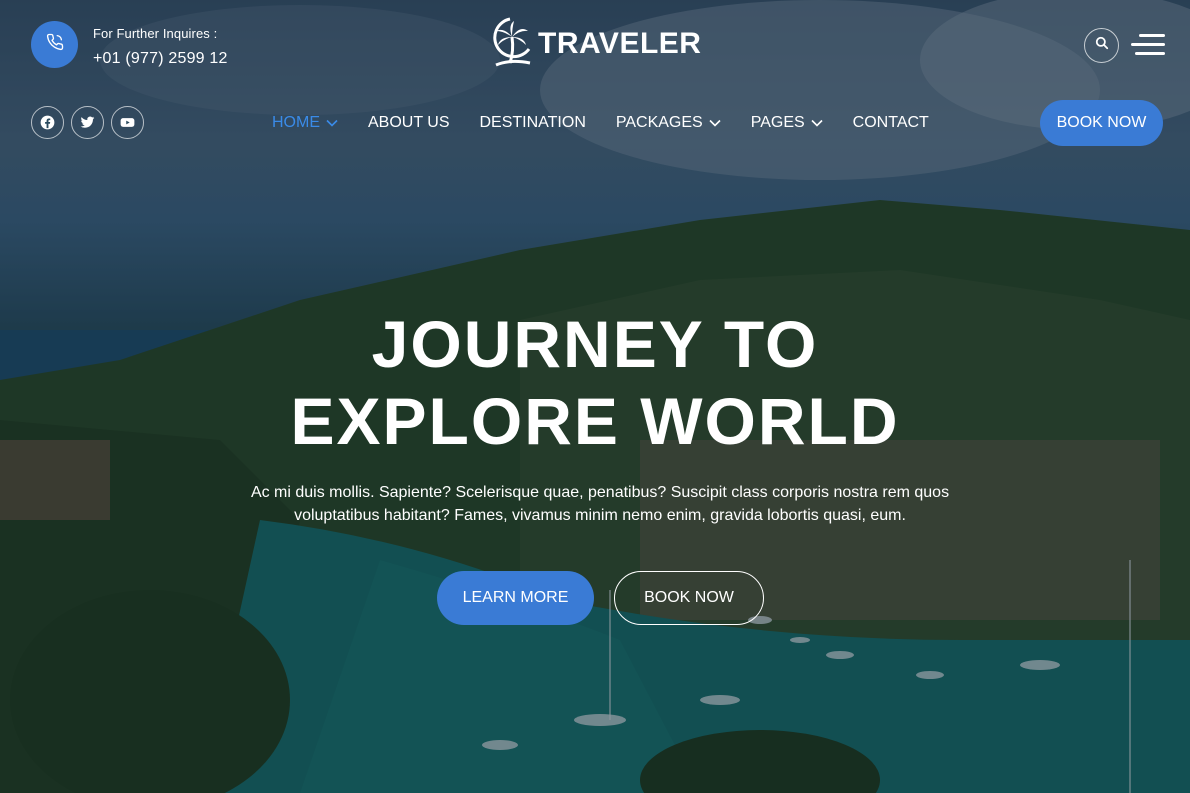 This screenshot has height=793, width=1190. I want to click on twitter-icon, so click(87, 122).